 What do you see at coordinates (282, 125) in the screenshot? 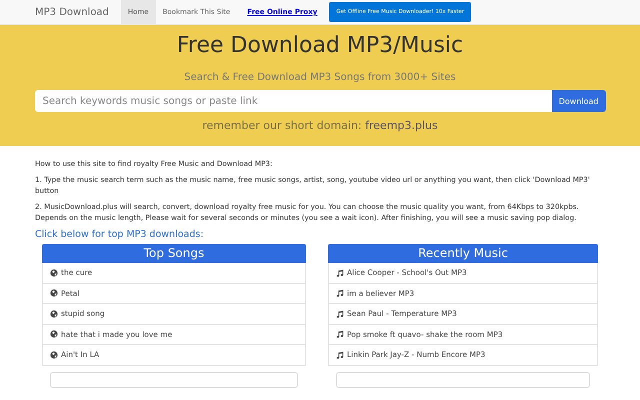
I see `domain-note: remember our short domain:` at bounding box center [282, 125].